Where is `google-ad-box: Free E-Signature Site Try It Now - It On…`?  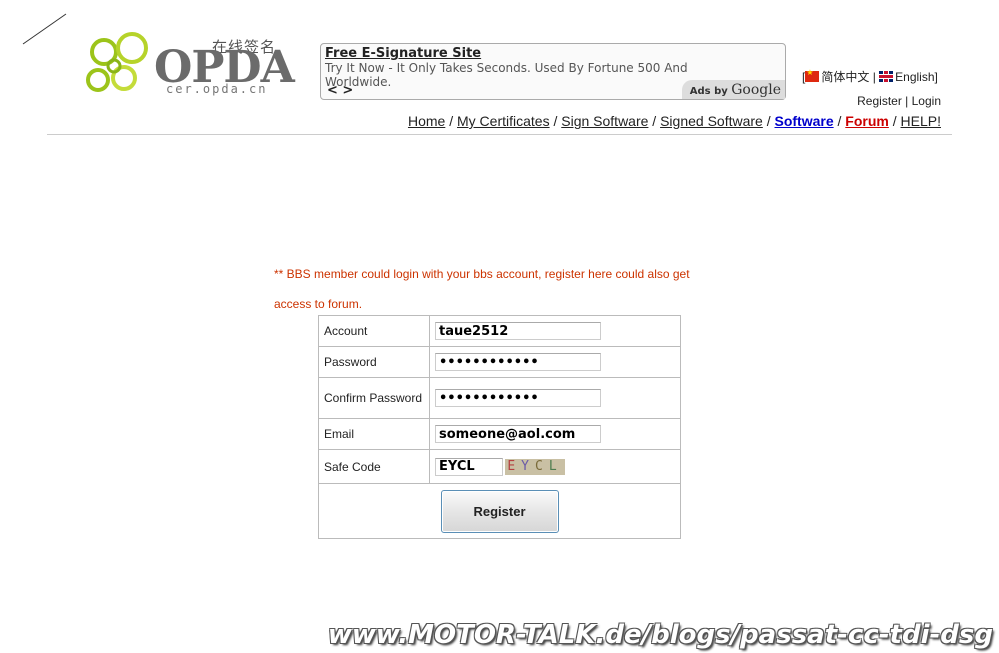 google-ad-box: Free E-Signature Site Try It Now - It On… is located at coordinates (553, 71).